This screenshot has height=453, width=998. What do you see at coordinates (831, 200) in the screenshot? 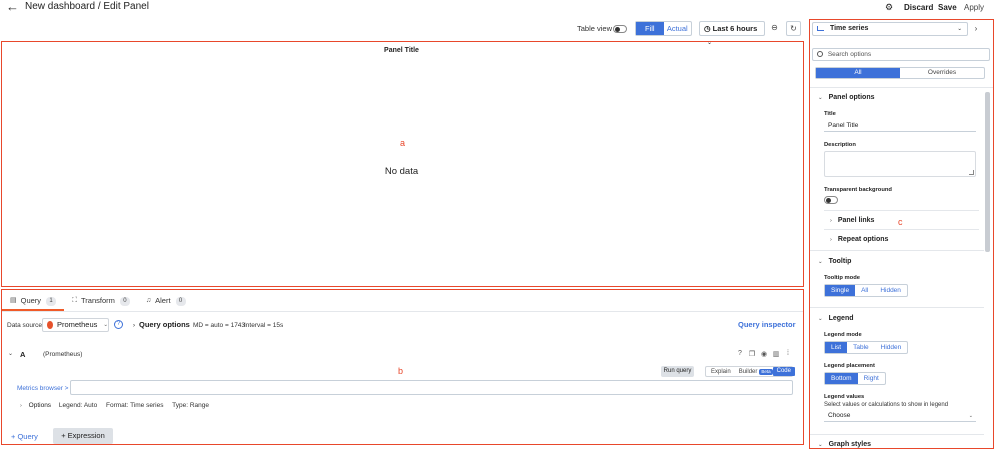
I see `transparent-background-toggle` at bounding box center [831, 200].